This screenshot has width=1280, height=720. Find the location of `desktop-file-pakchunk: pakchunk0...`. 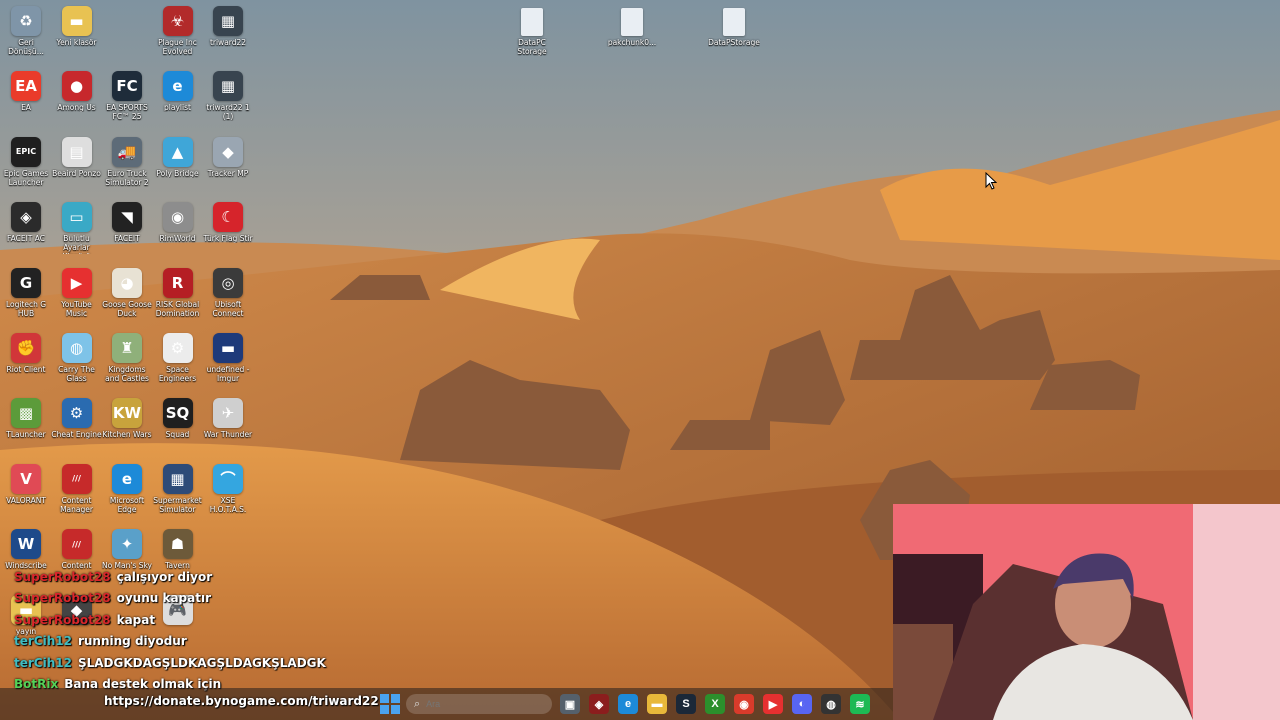

desktop-file-pakchunk: pakchunk0... is located at coordinates (632, 37).